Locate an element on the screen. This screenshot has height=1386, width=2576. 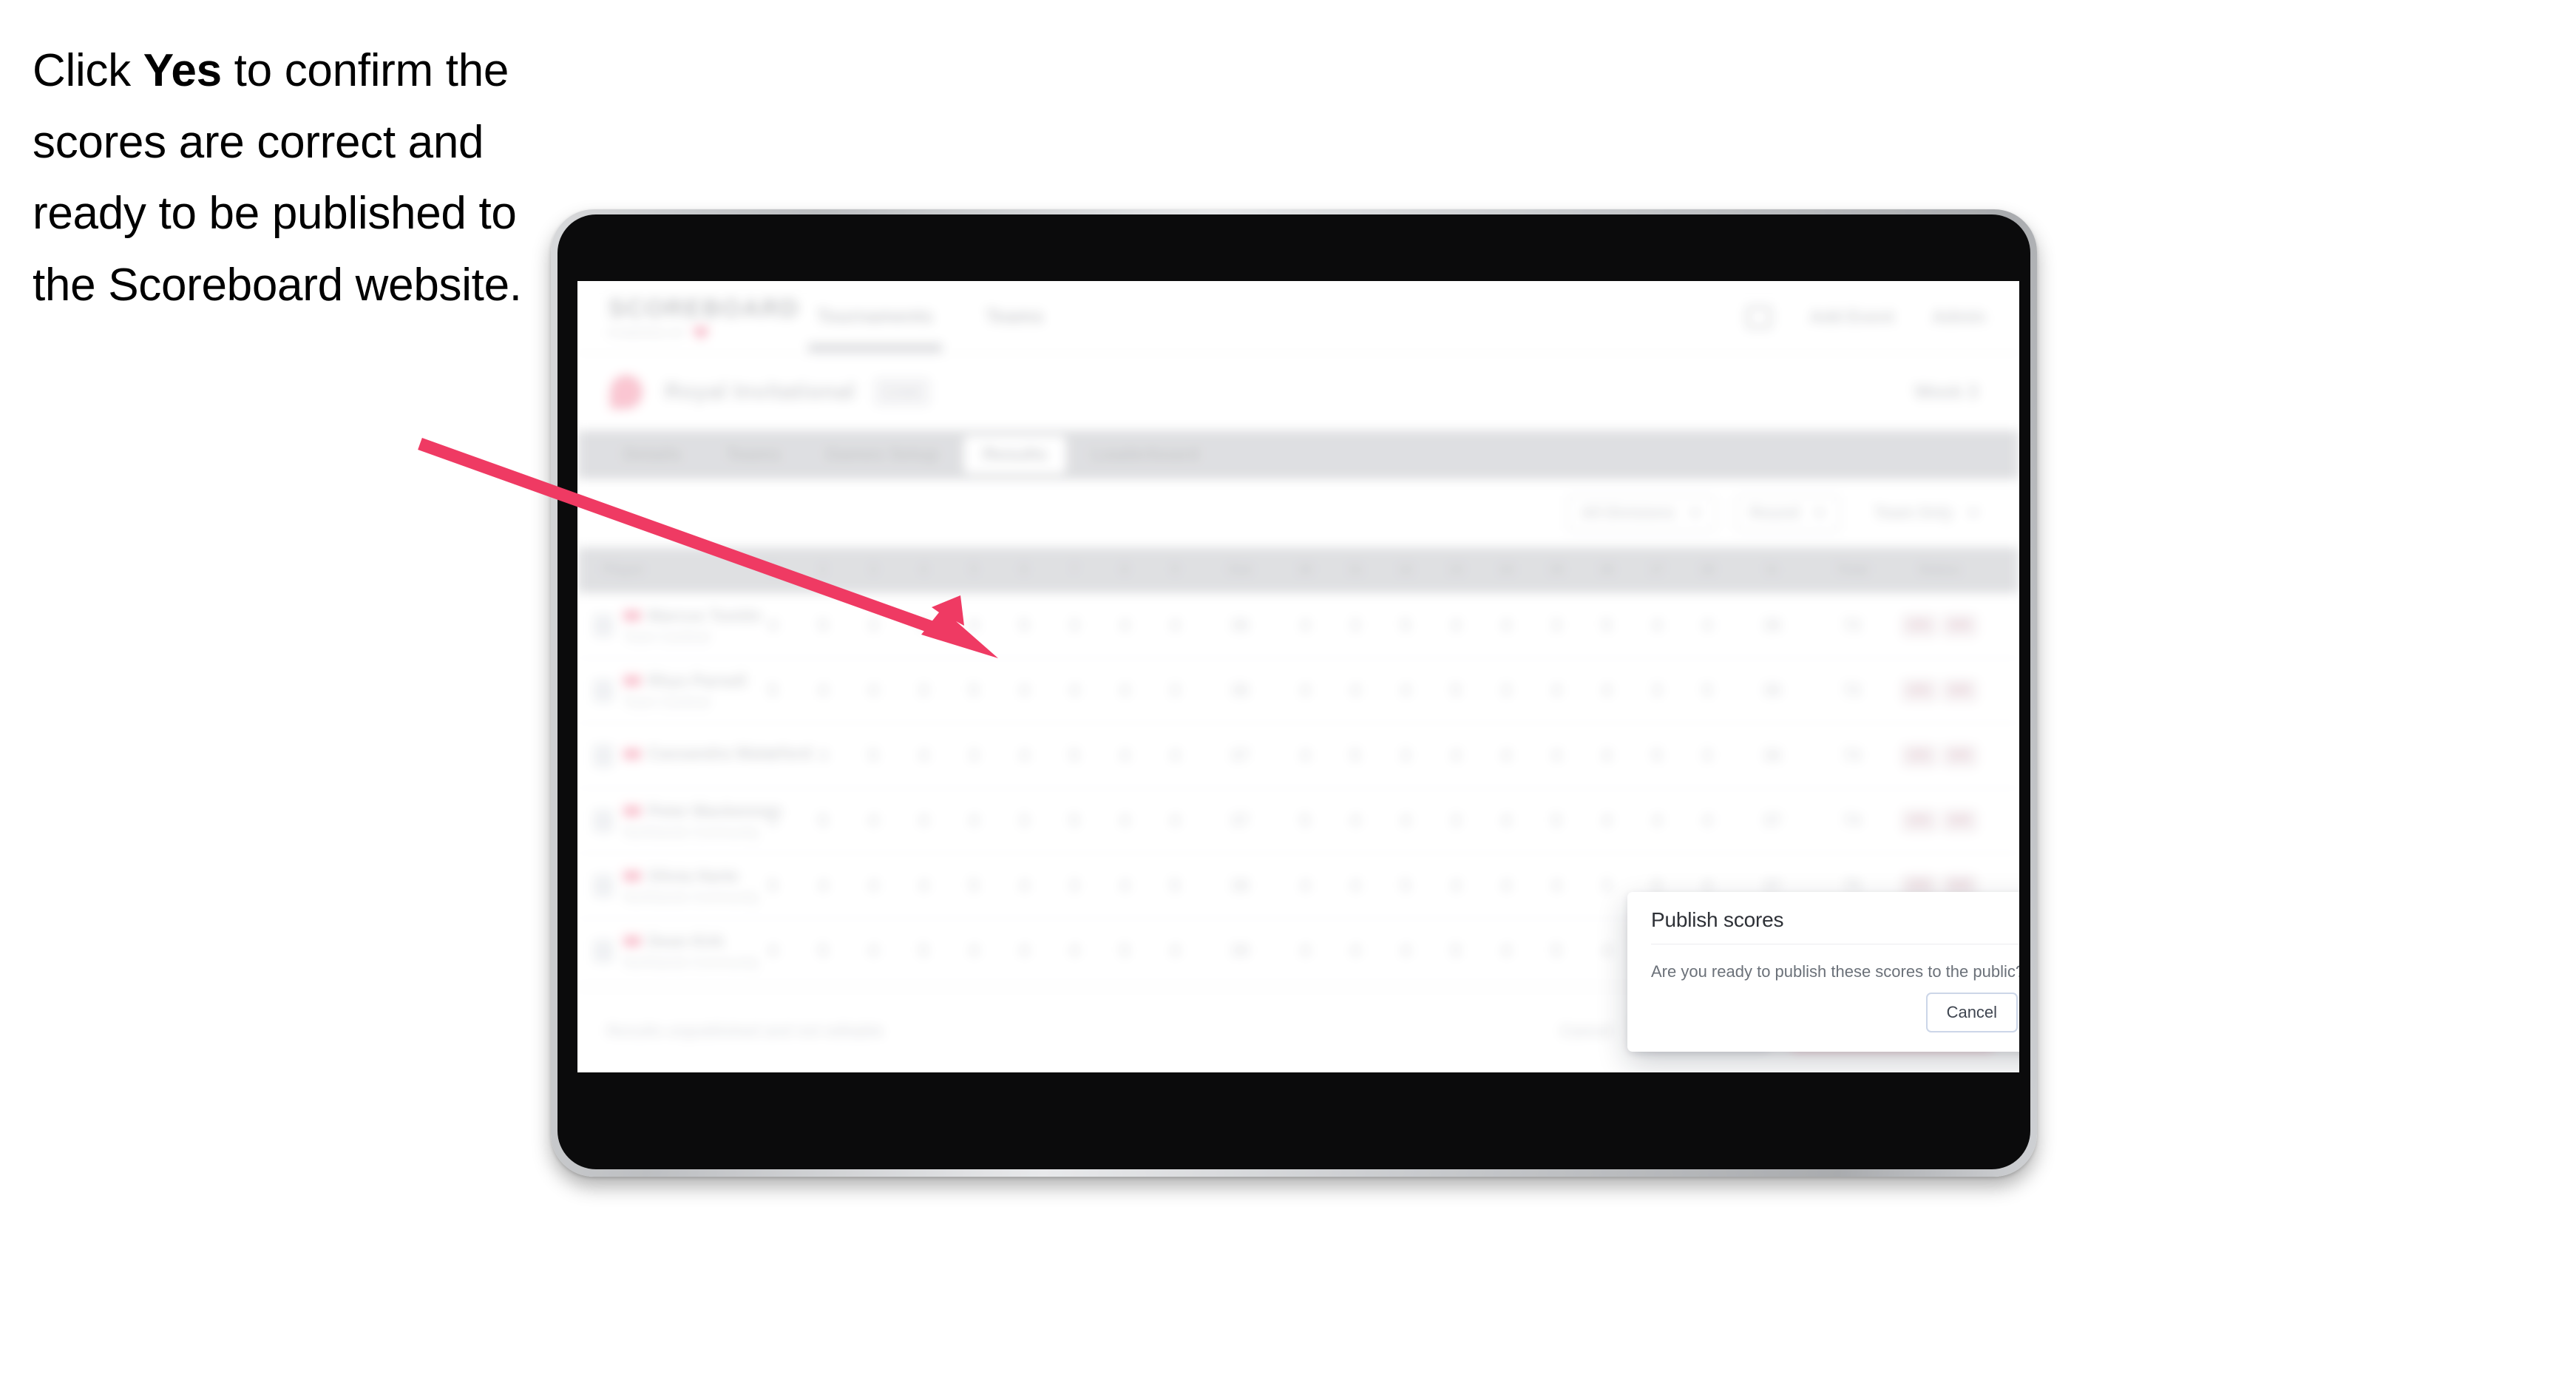
column-header: 15 is located at coordinates (1556, 570).